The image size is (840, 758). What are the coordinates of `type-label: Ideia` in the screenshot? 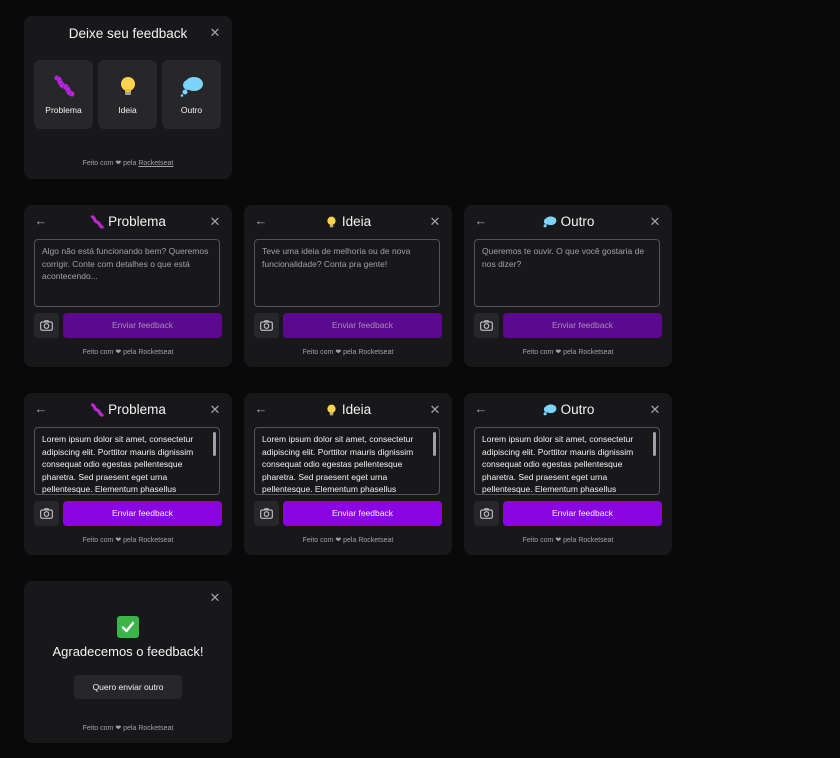 It's located at (127, 109).